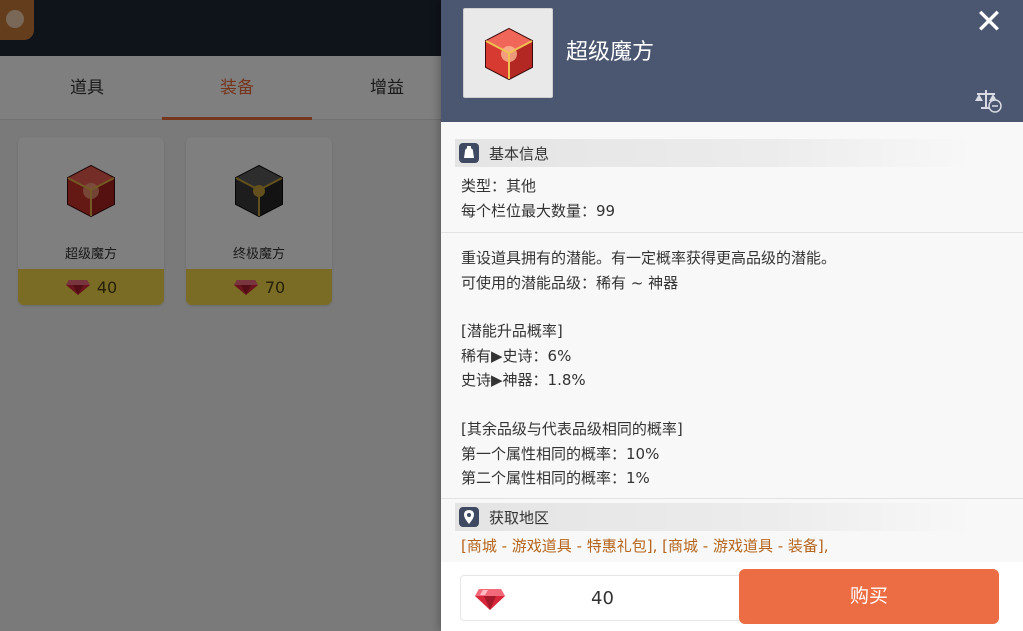 Image resolution: width=1023 pixels, height=631 pixels. What do you see at coordinates (499, 186) in the screenshot?
I see `item-type: 类型：其他` at bounding box center [499, 186].